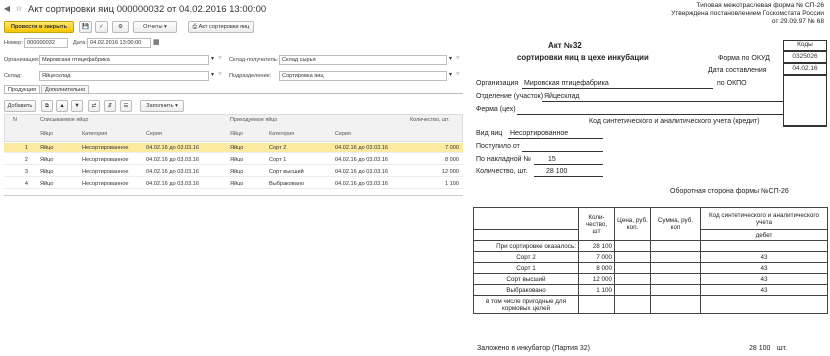 This screenshot has width=830, height=356. Describe the element at coordinates (95, 134) in the screenshot. I see `col-category: Категория` at that location.